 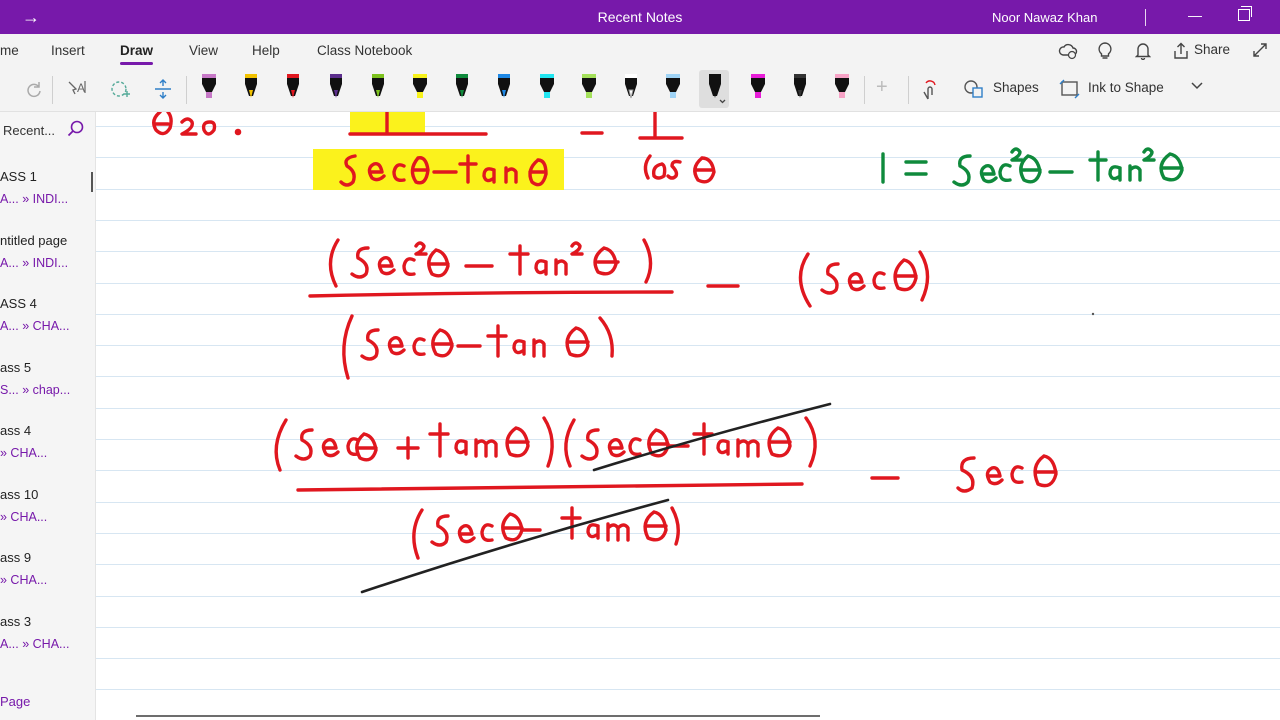 What do you see at coordinates (1126, 87) in the screenshot?
I see `ink-to-shape-button: Ink to Shape` at bounding box center [1126, 87].